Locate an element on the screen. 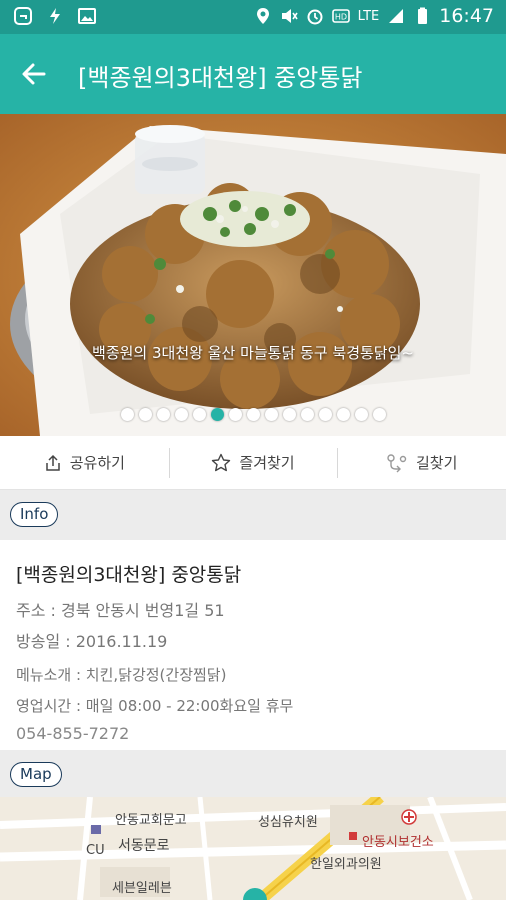  directions-button: 길찾기 is located at coordinates (421, 462).